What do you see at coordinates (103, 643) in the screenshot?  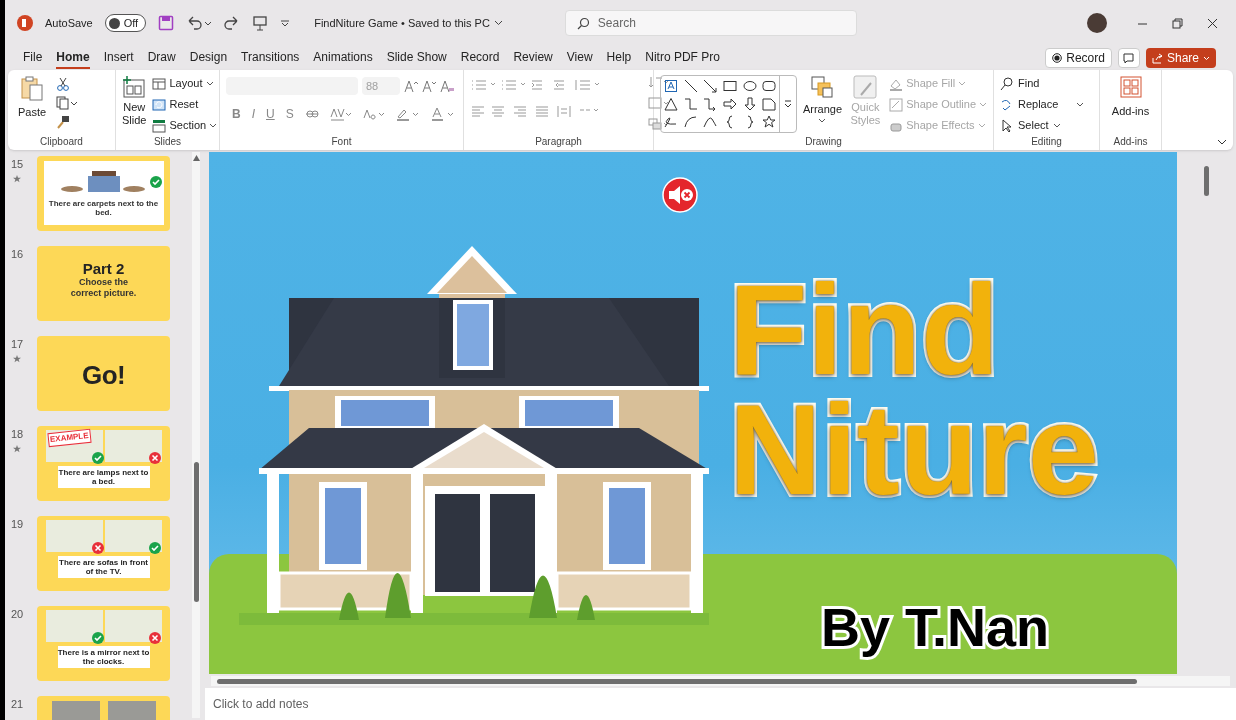 I see `slide-thumbnail: There is a mirror next to the clocks.` at bounding box center [103, 643].